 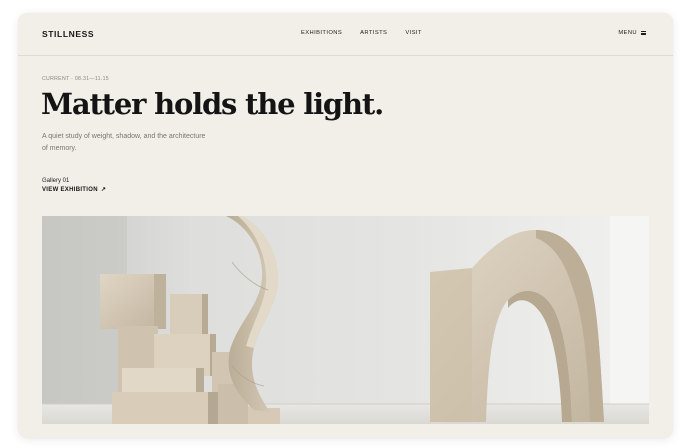 I want to click on nav-exhibitions: EXHIBITIONS, so click(x=321, y=33).